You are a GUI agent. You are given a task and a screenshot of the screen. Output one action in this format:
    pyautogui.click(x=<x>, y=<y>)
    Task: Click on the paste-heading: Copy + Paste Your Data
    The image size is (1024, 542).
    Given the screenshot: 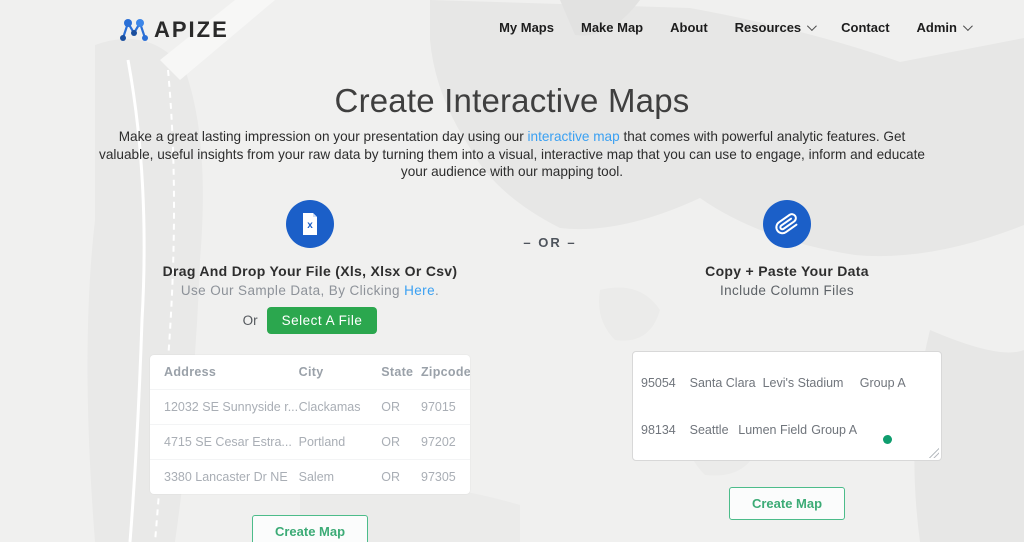 What is the action you would take?
    pyautogui.click(x=787, y=271)
    